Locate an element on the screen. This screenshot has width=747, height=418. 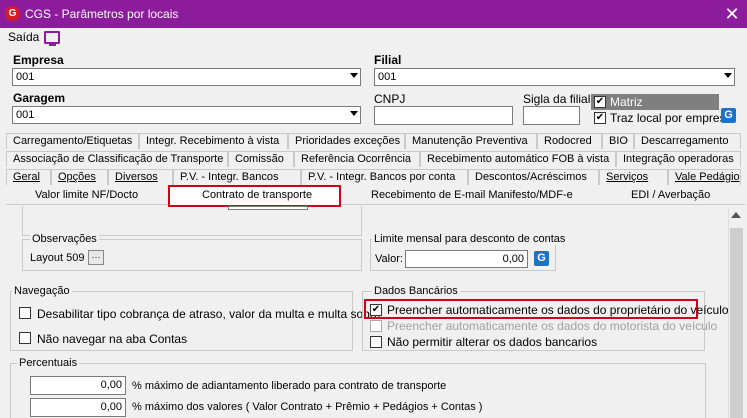
dados-bancarios-title: Dados Bancários is located at coordinates (416, 291).